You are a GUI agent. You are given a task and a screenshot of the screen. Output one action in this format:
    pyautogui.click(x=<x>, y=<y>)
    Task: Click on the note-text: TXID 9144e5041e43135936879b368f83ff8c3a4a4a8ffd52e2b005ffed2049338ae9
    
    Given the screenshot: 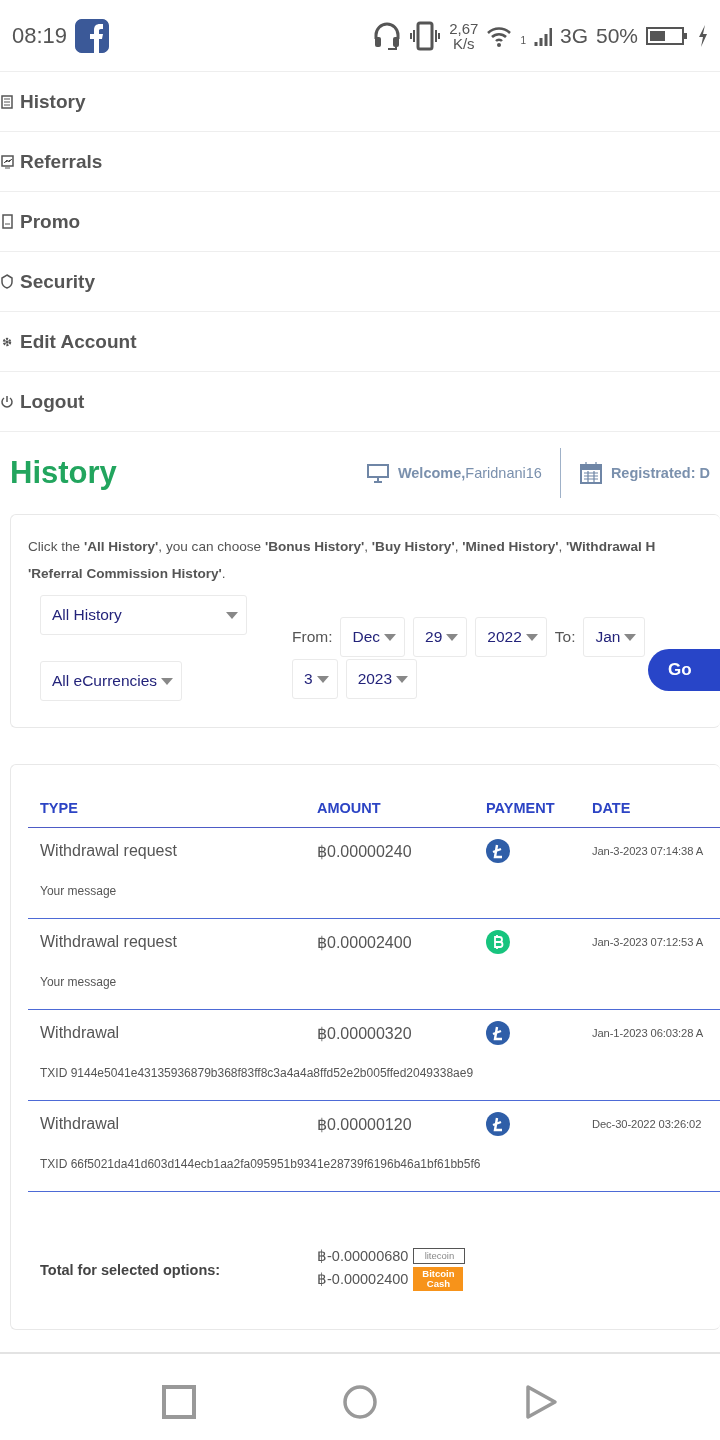 What is the action you would take?
    pyautogui.click(x=257, y=1073)
    